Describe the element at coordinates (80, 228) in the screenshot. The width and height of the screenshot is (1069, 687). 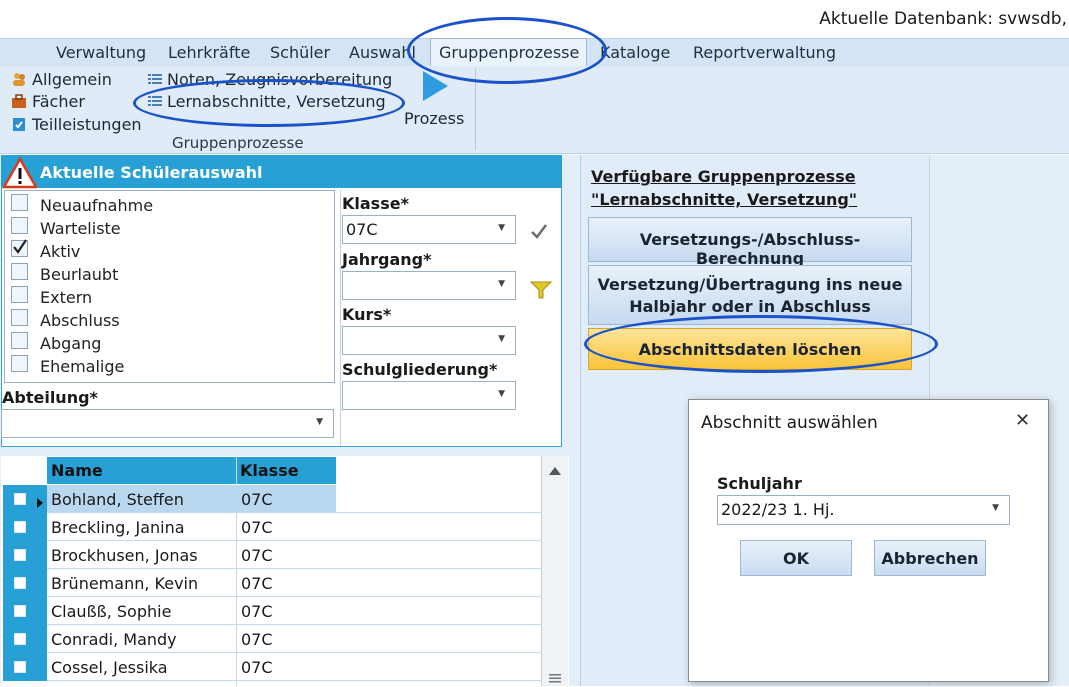
I see `status-label: Warteliste` at that location.